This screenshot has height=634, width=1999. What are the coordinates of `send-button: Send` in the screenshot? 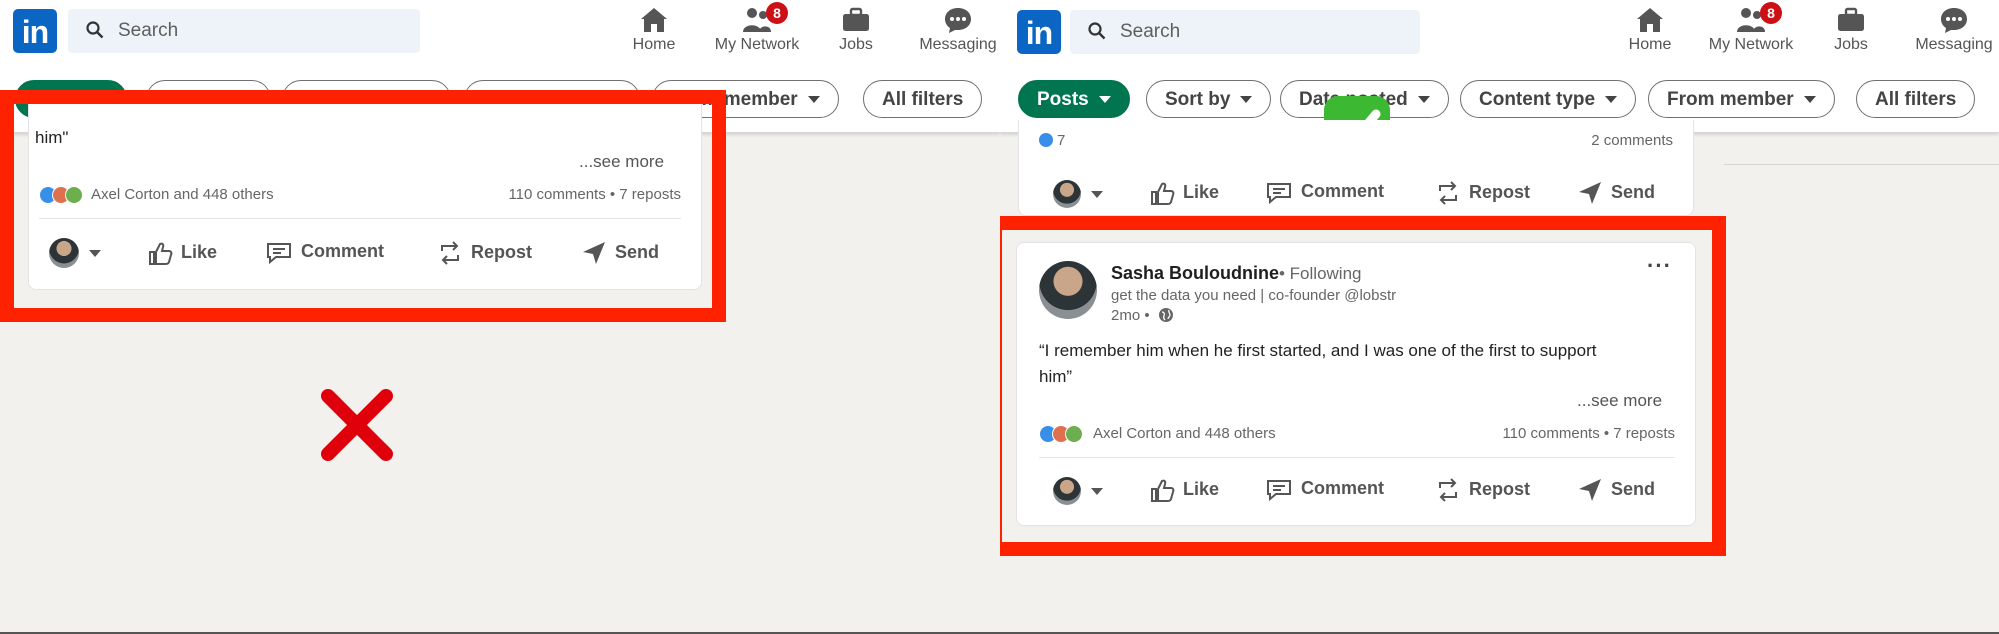 It's located at (1616, 193).